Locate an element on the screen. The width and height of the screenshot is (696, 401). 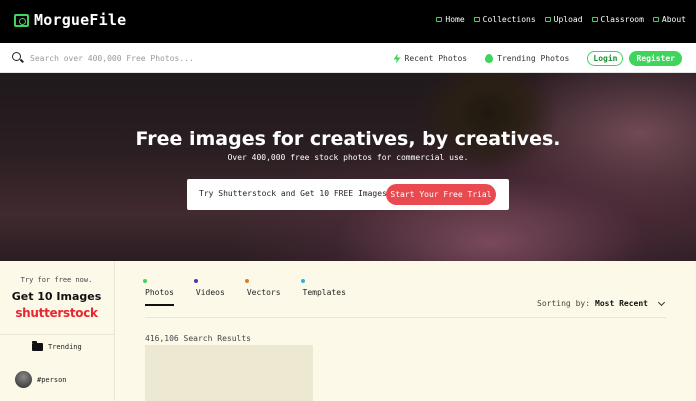
tab-templates: Templates is located at coordinates (323, 292).